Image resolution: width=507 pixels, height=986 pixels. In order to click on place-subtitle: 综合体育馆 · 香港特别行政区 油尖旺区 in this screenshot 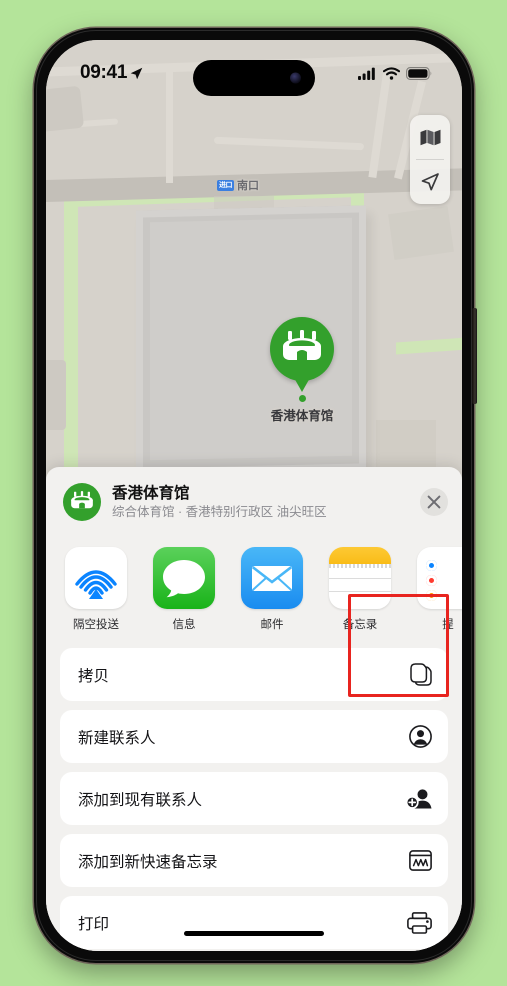, I will do `click(219, 511)`.